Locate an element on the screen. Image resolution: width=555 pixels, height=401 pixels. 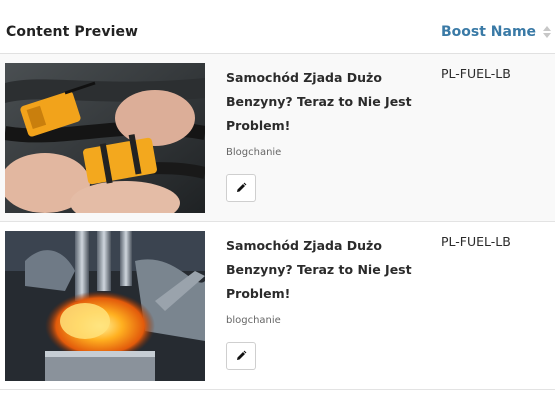
sort-arrows-icon is located at coordinates (547, 32).